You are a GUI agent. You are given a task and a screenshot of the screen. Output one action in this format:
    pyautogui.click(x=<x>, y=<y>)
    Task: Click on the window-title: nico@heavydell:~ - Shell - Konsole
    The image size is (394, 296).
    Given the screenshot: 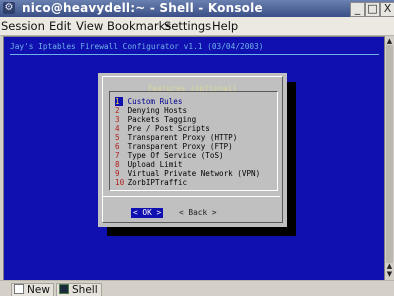 What is the action you would take?
    pyautogui.click(x=142, y=8)
    